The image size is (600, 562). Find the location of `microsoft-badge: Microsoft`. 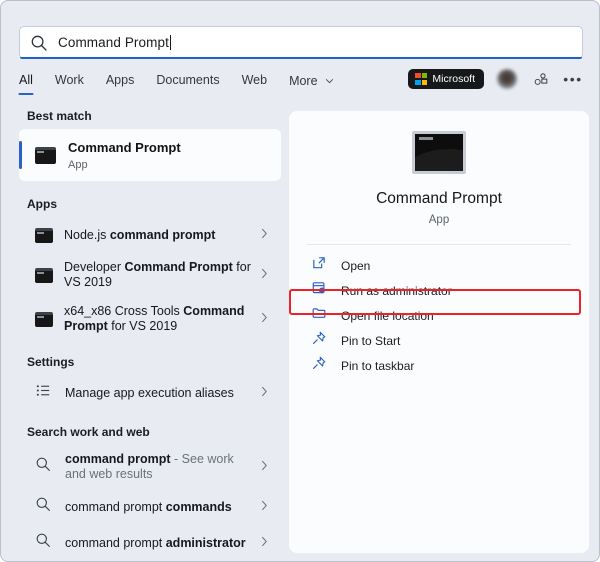

microsoft-badge: Microsoft is located at coordinates (446, 79).